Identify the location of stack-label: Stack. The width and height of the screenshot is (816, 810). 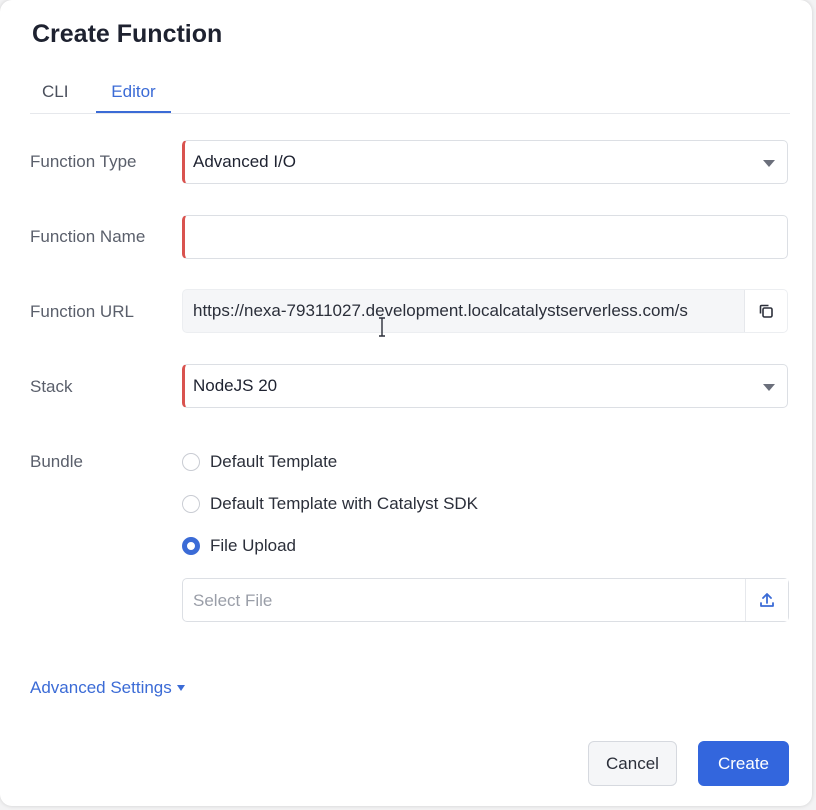
(51, 386).